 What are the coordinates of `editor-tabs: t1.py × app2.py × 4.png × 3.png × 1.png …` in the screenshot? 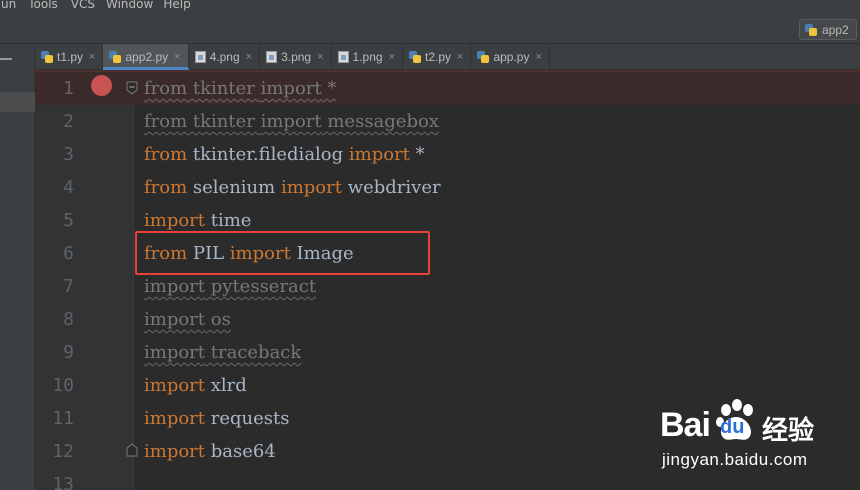 It's located at (447, 57).